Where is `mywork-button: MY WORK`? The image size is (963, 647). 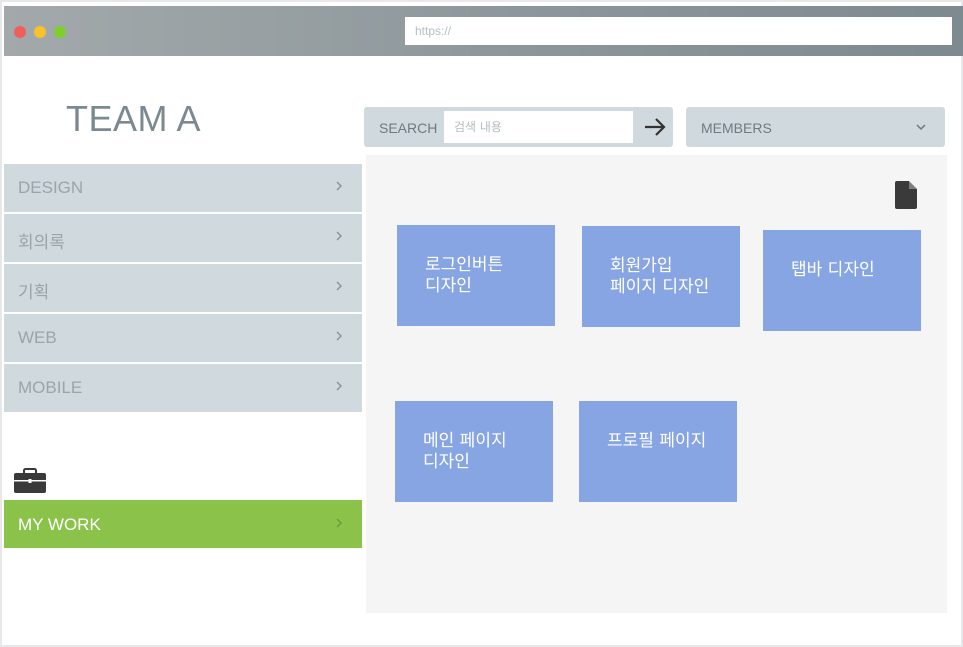
mywork-button: MY WORK is located at coordinates (183, 524).